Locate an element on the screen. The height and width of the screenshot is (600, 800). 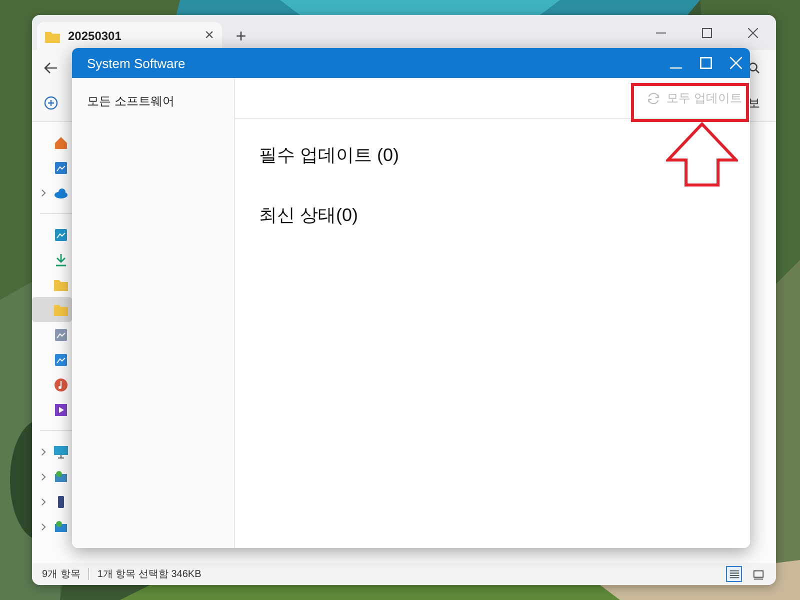
pictures-icon is located at coordinates (61, 359).